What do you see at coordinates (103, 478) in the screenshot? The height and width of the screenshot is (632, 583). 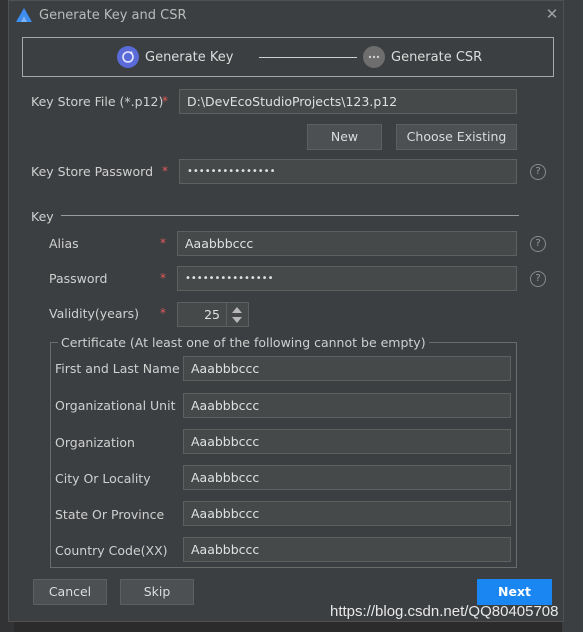 I see `cert-city-label: City Or Locality` at bounding box center [103, 478].